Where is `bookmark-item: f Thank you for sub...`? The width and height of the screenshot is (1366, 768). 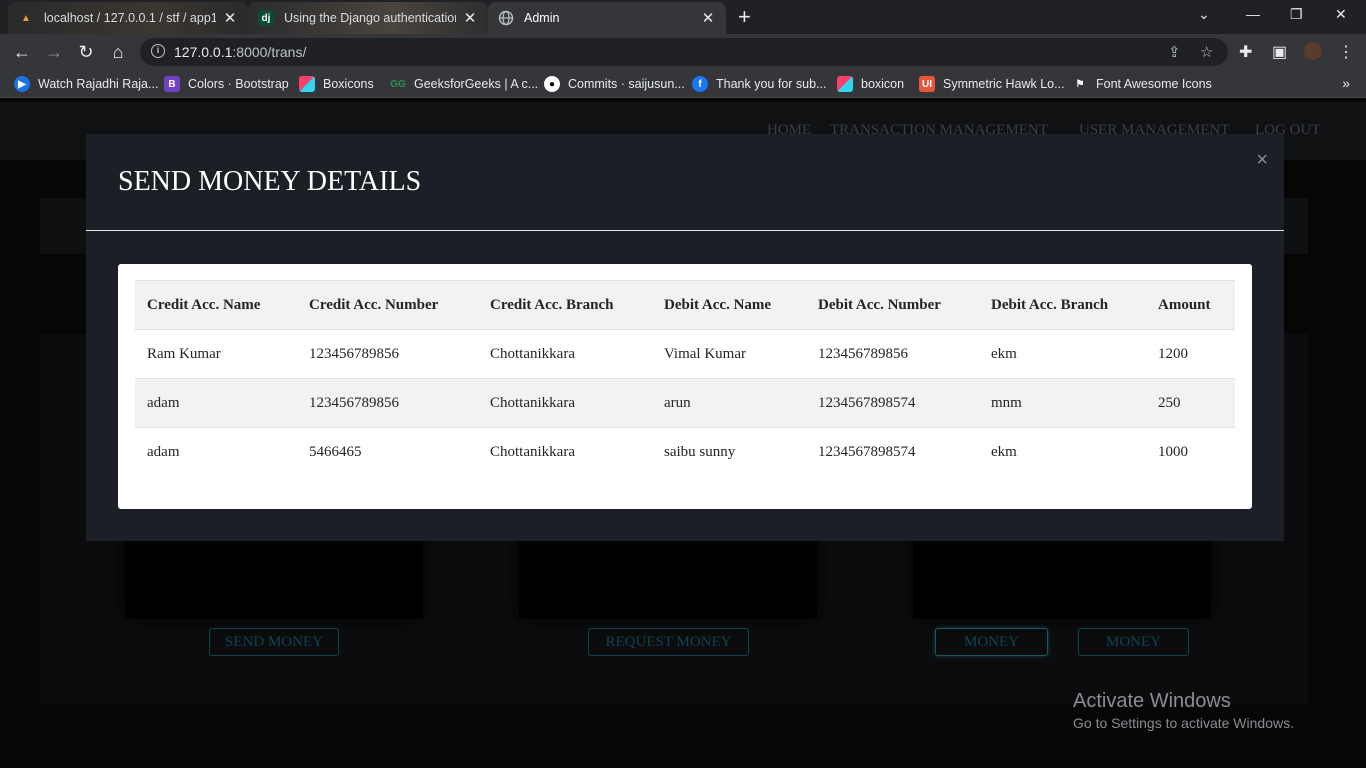
bookmark-item: f Thank you for sub... is located at coordinates (759, 84).